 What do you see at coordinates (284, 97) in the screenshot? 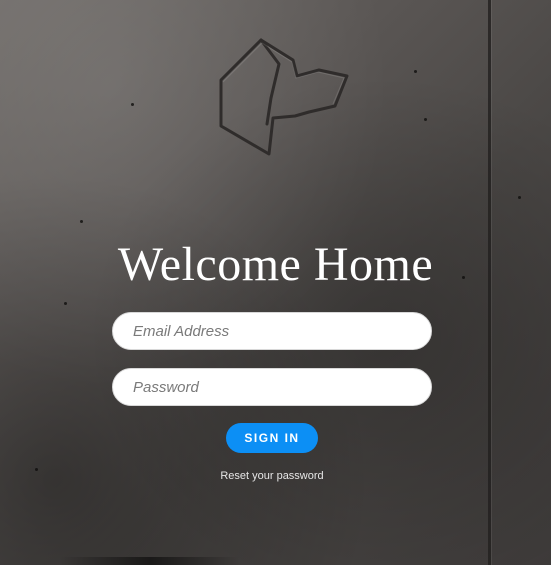
I see `dog-head-icon` at bounding box center [284, 97].